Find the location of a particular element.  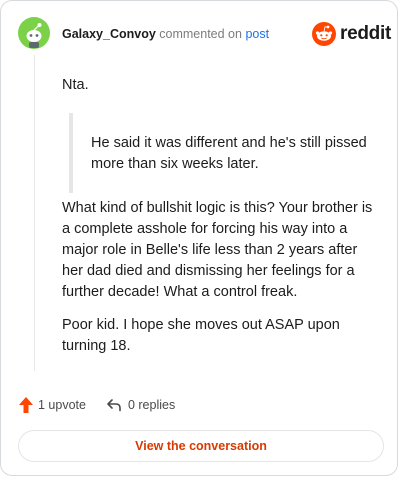

comment-body-intro: Nta. is located at coordinates (218, 85).